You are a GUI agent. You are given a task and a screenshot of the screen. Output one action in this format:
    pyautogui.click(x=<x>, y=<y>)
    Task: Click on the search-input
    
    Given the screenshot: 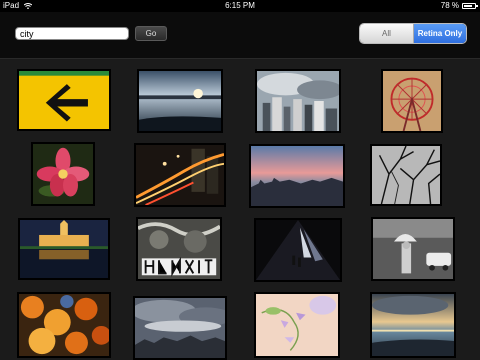 What is the action you would take?
    pyautogui.click(x=72, y=33)
    